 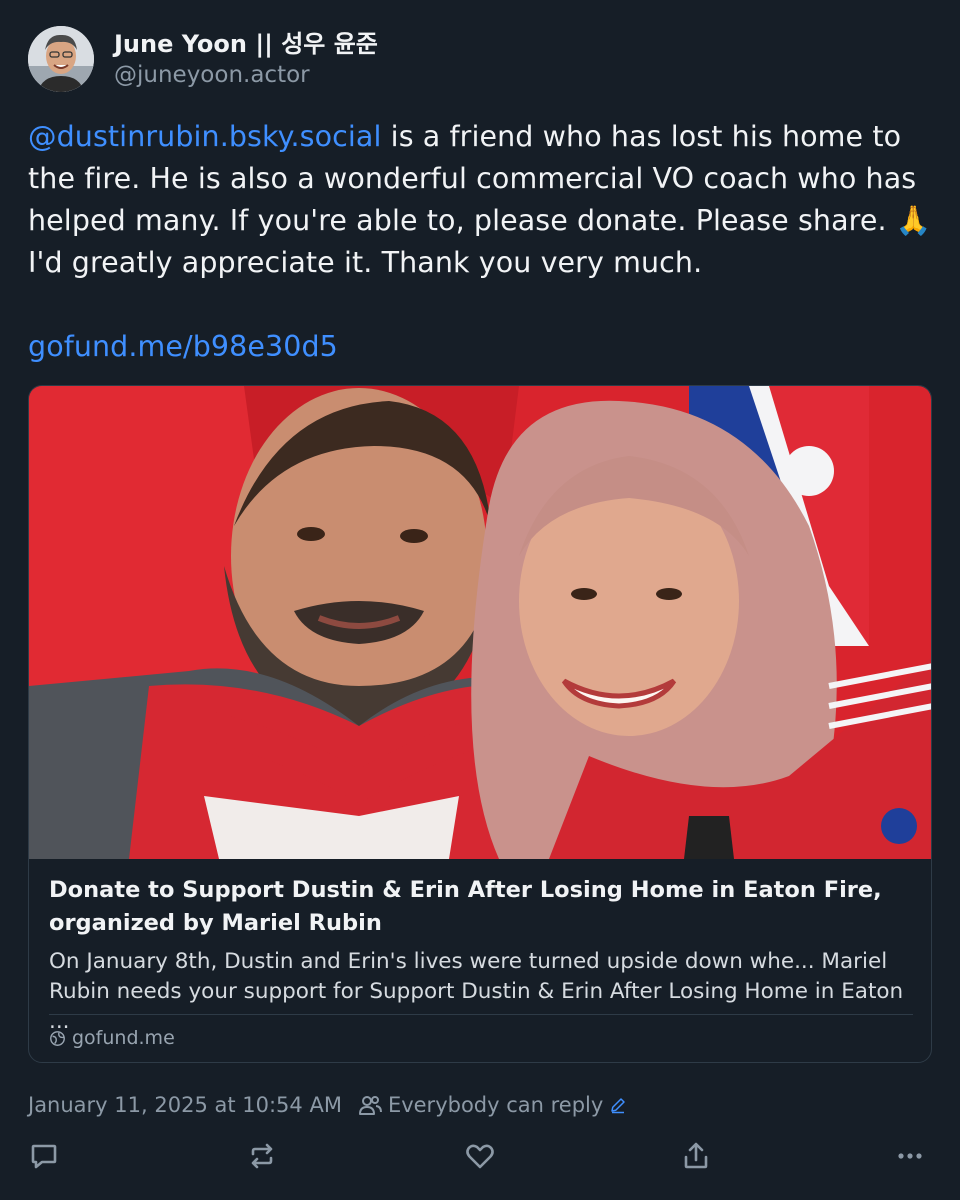 I want to click on card-divider, so click(x=481, y=1014).